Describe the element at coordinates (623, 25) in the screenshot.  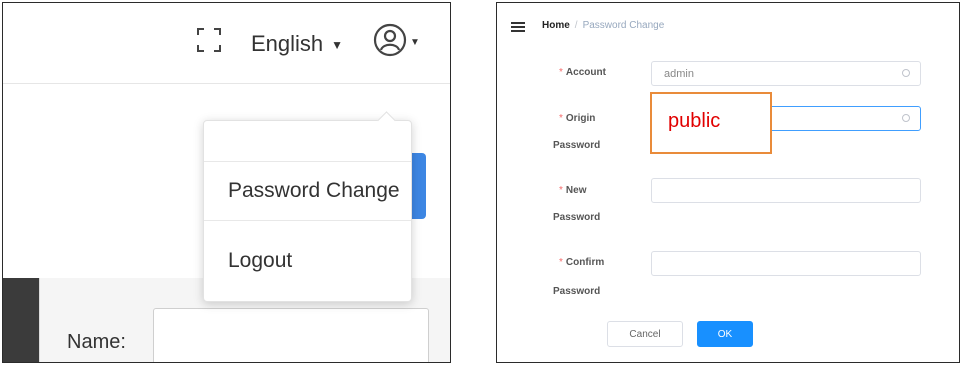
I see `breadcrumb-current: Password Change` at that location.